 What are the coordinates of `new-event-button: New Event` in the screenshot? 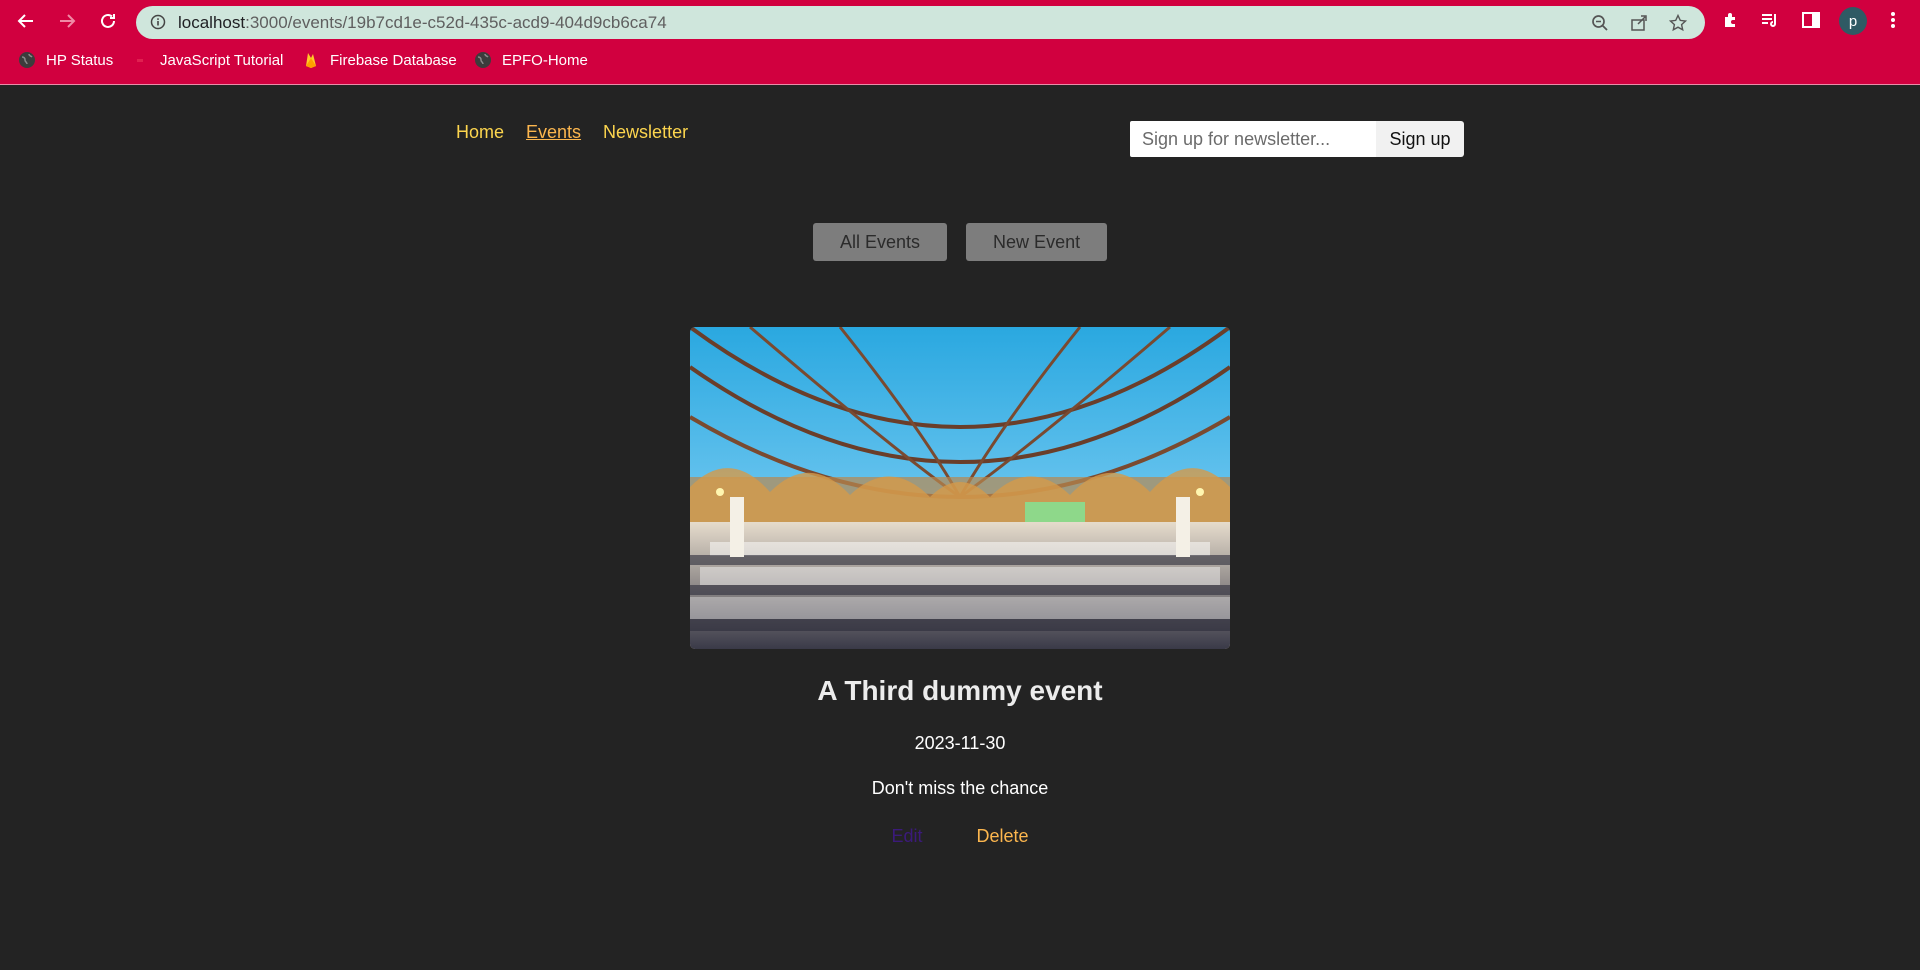 It's located at (1037, 242).